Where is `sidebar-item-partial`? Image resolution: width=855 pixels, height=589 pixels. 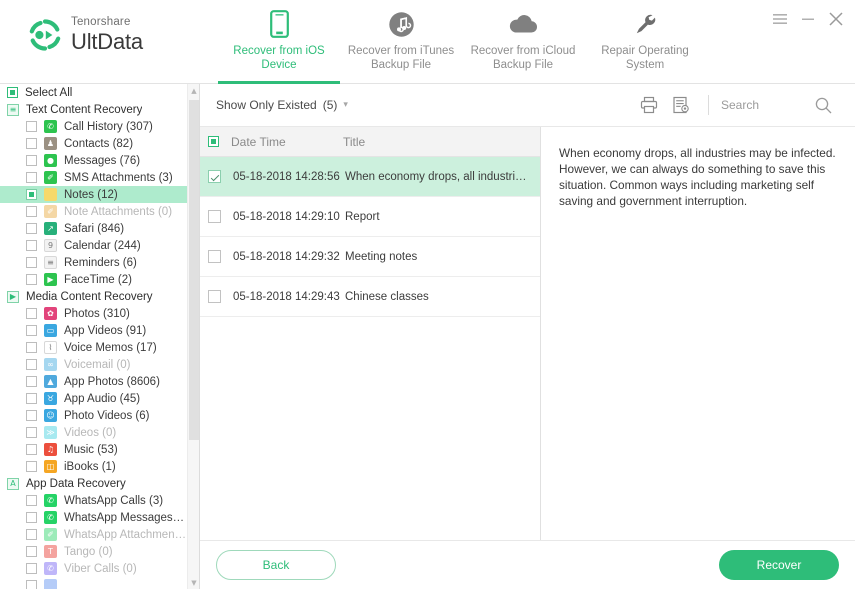
sidebar-item-partial is located at coordinates (93, 583).